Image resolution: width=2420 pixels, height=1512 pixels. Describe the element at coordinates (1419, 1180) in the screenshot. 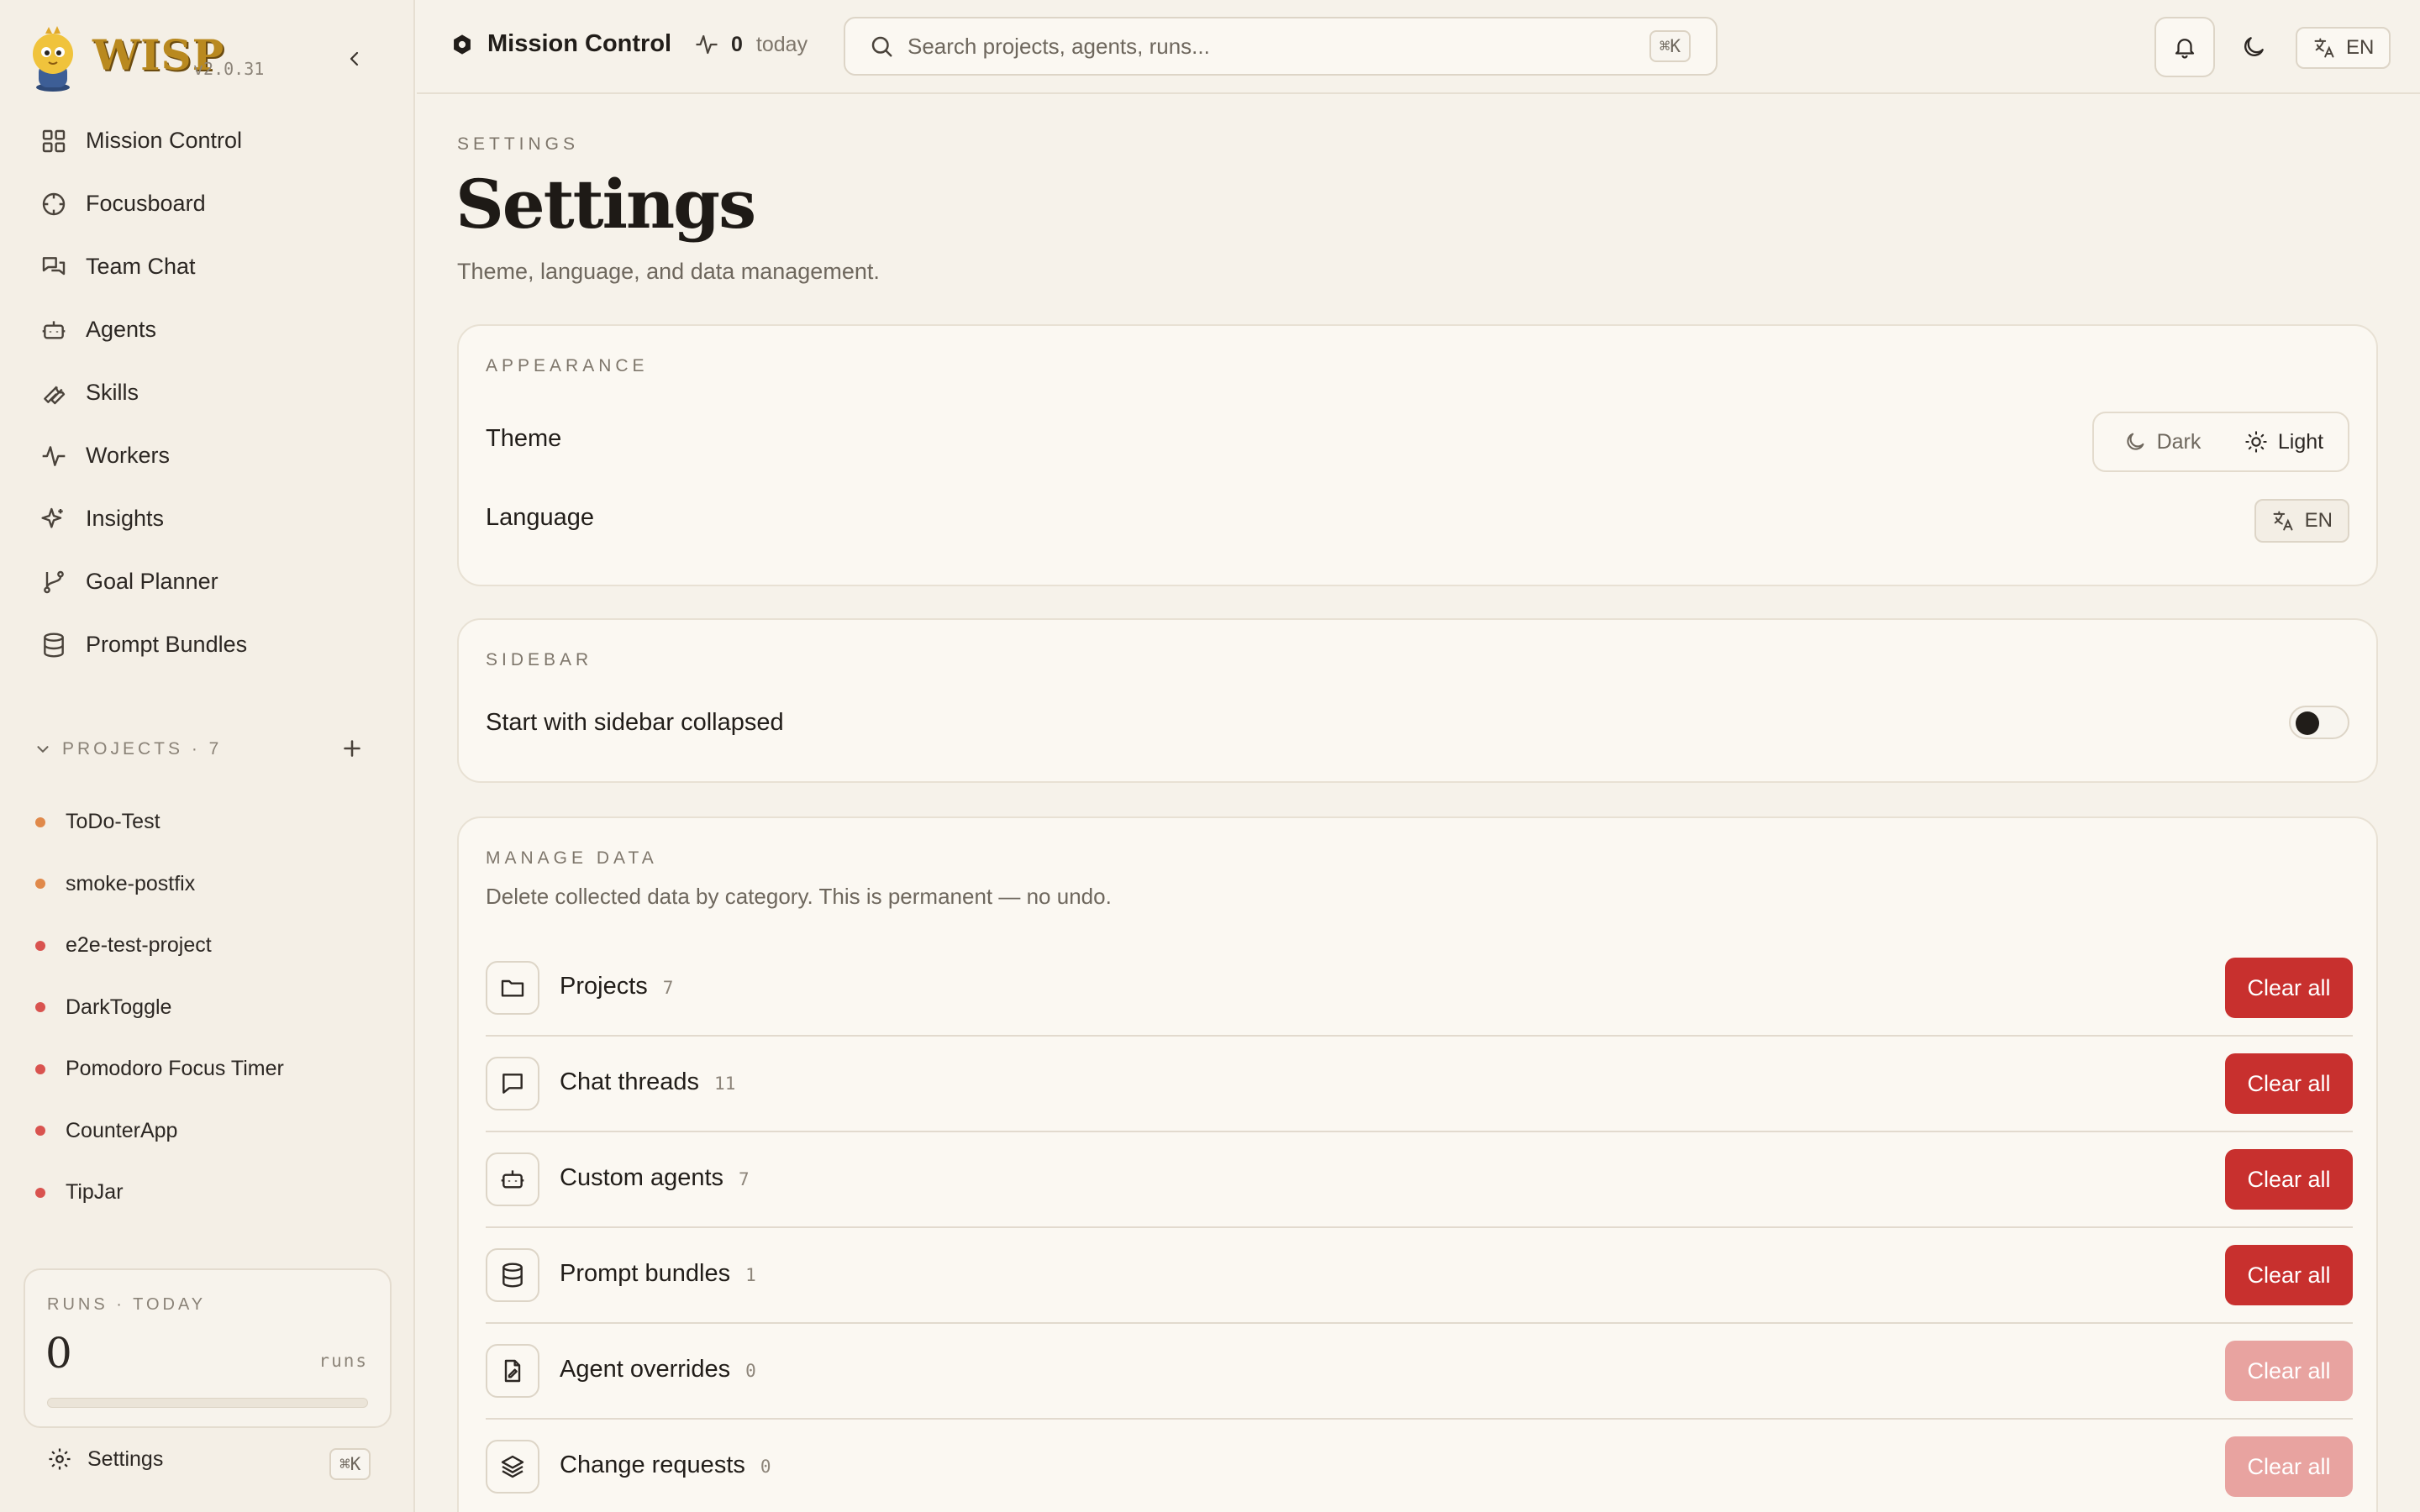

I see `data-row-custom-agents: Custom agents 7 Clear all` at that location.